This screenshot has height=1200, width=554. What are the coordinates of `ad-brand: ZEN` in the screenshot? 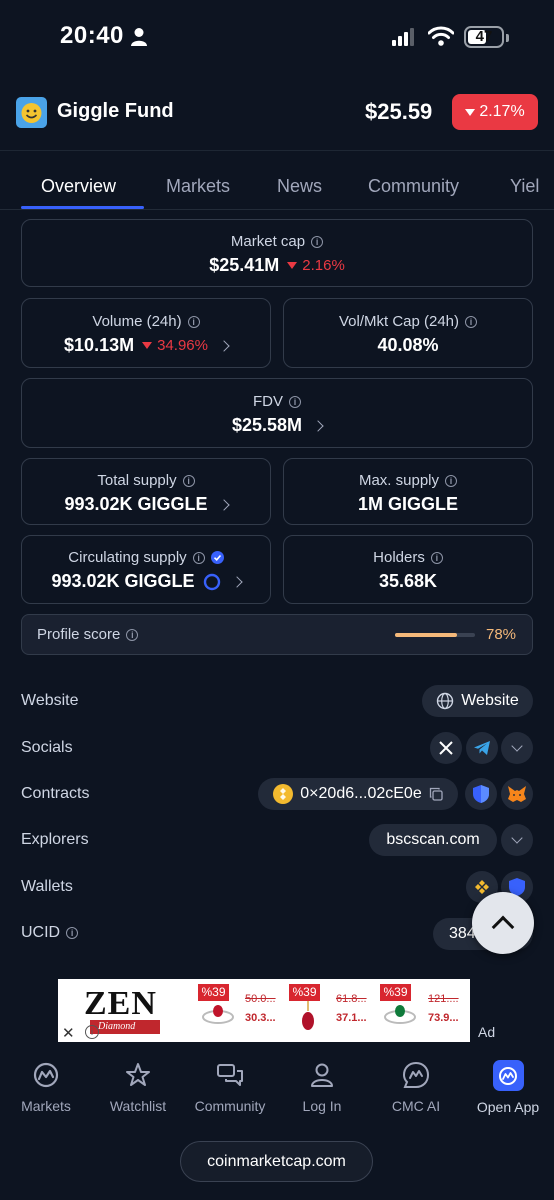 It's located at (120, 1003).